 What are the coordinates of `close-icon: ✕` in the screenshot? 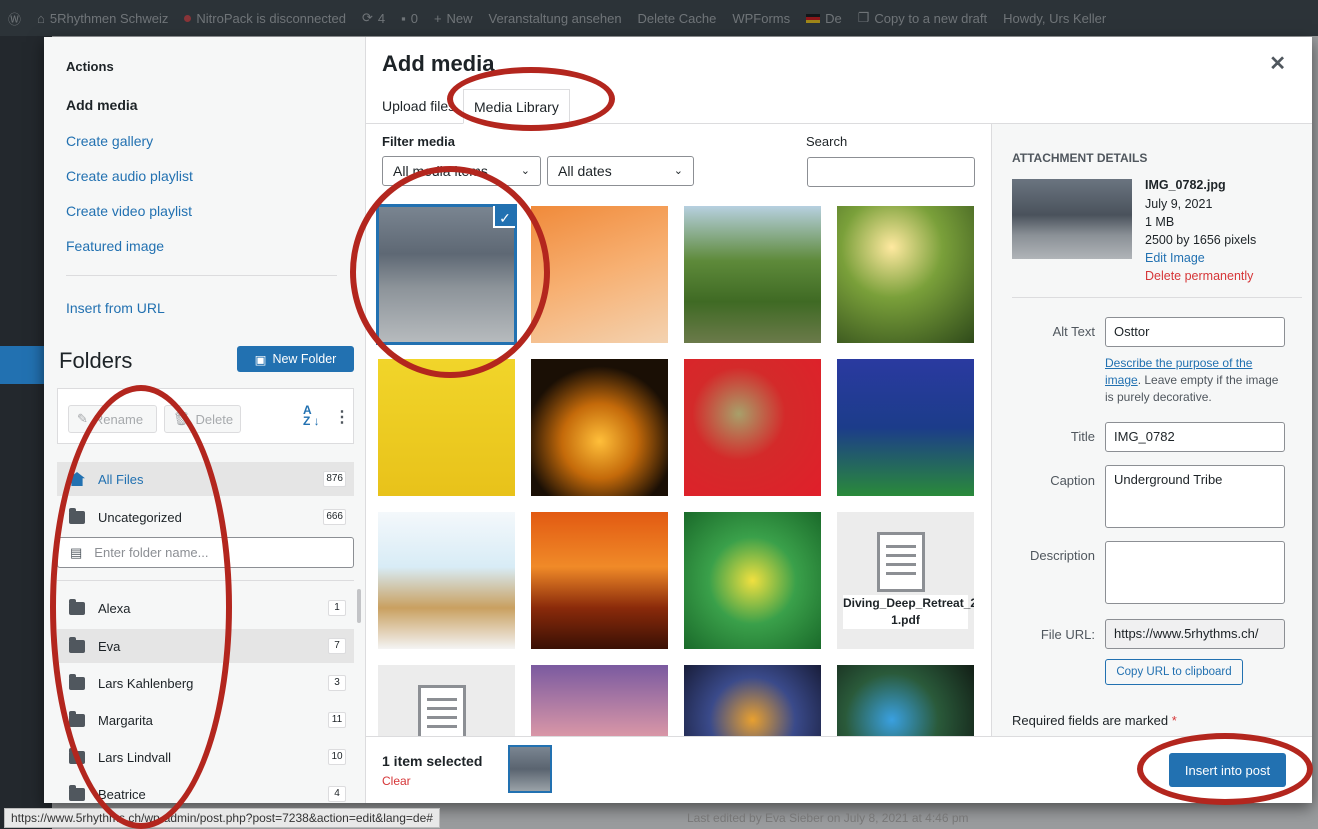 It's located at (1277, 63).